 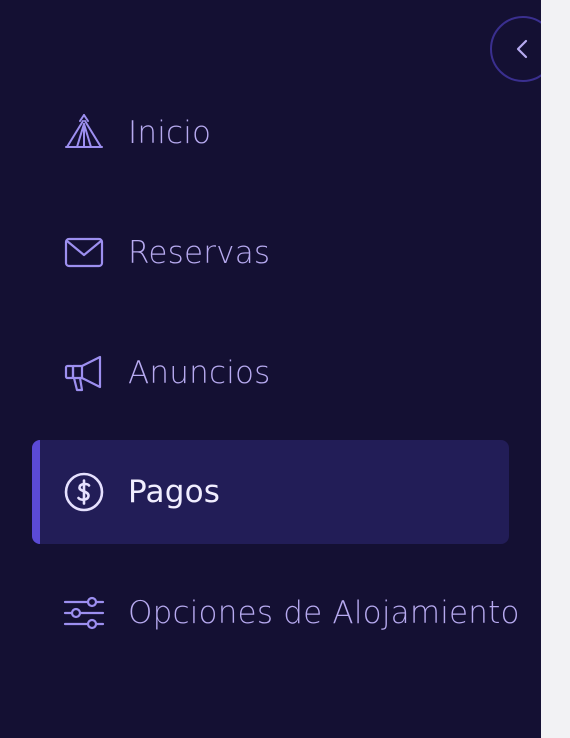 What do you see at coordinates (84, 253) in the screenshot?
I see `envelope-icon` at bounding box center [84, 253].